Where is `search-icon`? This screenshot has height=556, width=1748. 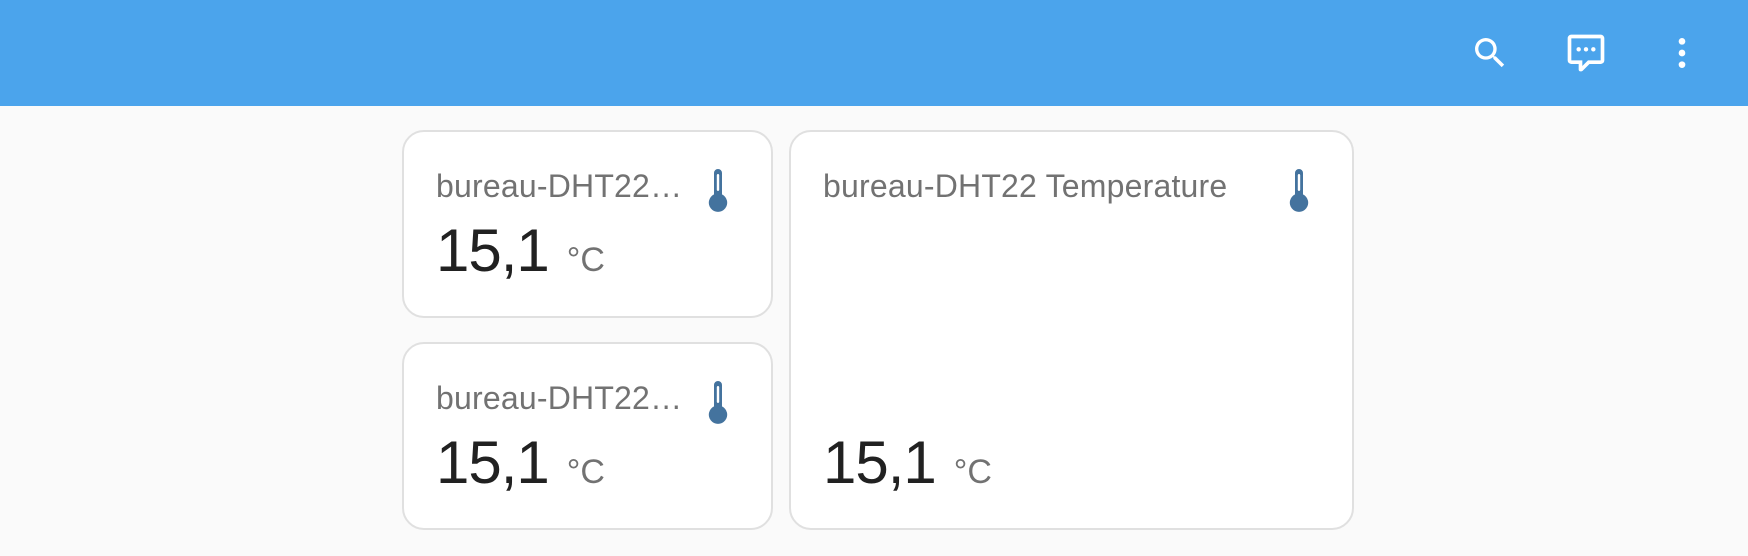
search-icon is located at coordinates (1490, 53).